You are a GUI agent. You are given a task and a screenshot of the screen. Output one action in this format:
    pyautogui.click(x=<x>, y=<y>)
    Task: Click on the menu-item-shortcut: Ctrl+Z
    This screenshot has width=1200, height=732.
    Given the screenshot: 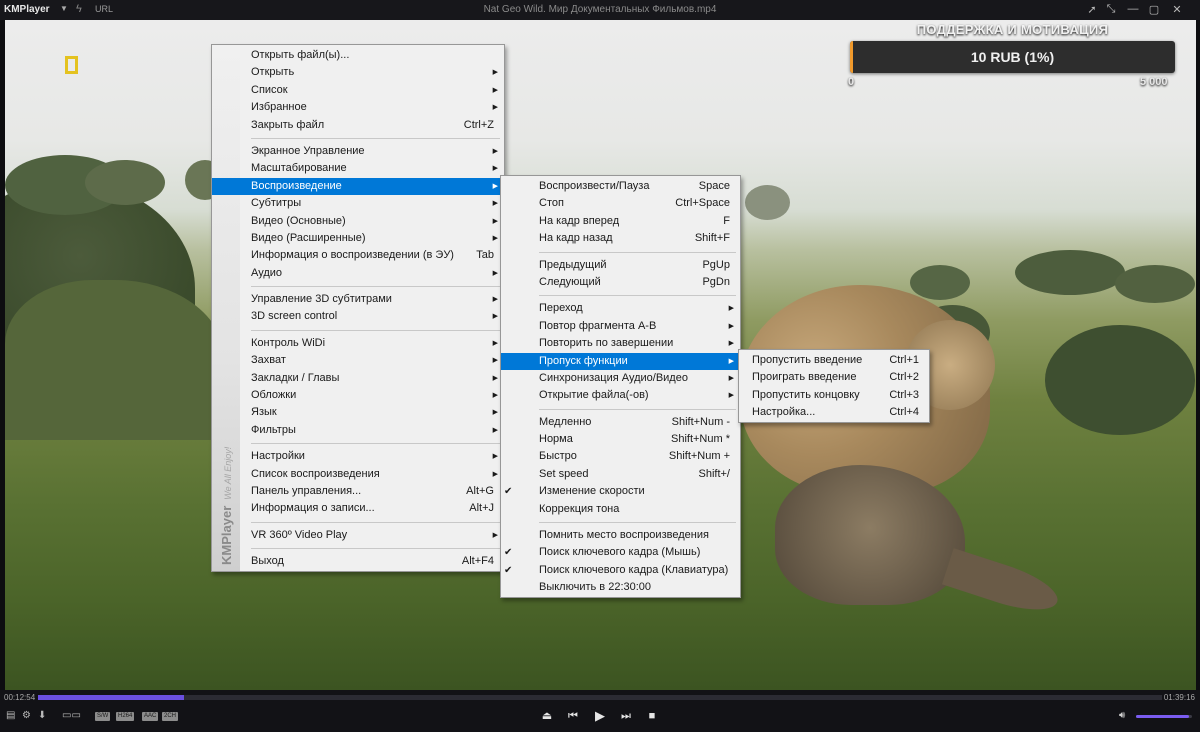 What is the action you would take?
    pyautogui.click(x=478, y=124)
    